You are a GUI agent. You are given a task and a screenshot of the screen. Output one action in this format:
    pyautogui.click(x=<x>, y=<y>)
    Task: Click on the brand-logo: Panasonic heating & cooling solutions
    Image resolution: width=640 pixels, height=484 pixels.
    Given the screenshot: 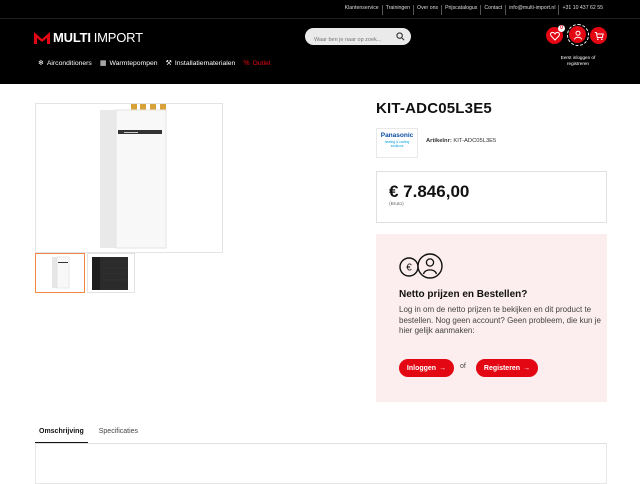 What is the action you would take?
    pyautogui.click(x=397, y=143)
    